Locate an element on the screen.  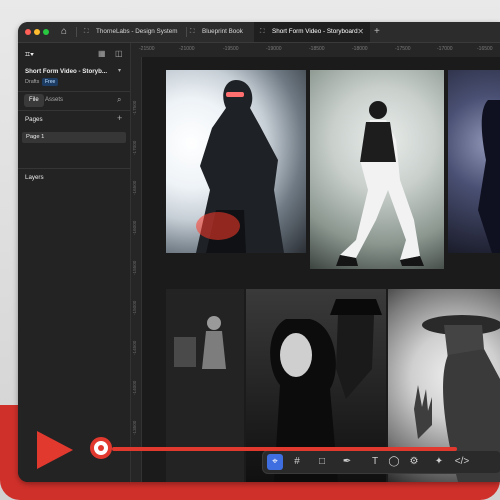
file-location: Drafts is located at coordinates (32, 82).